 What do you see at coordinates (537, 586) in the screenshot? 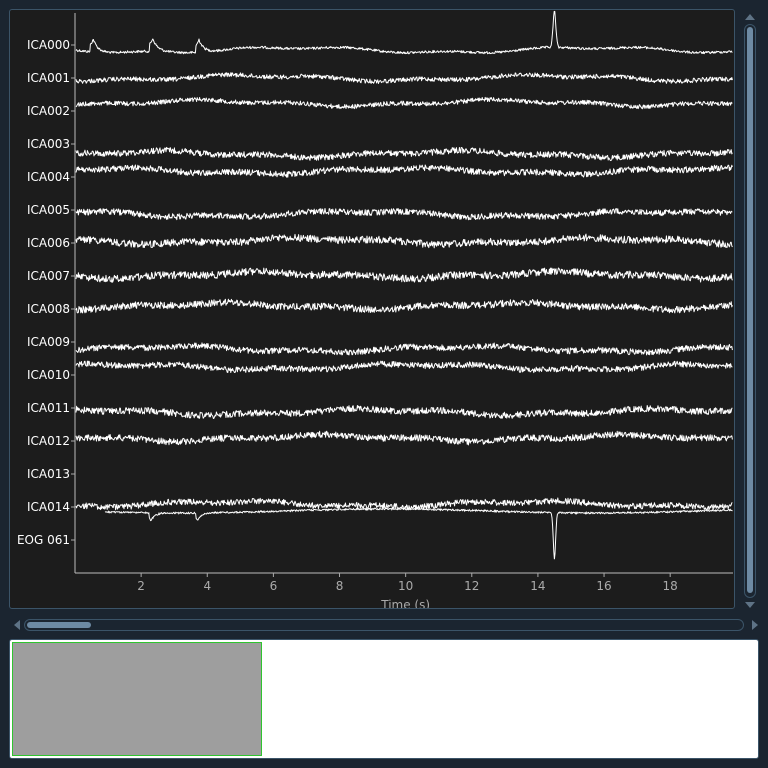
I see `x-tick-label-14: 14` at bounding box center [537, 586].